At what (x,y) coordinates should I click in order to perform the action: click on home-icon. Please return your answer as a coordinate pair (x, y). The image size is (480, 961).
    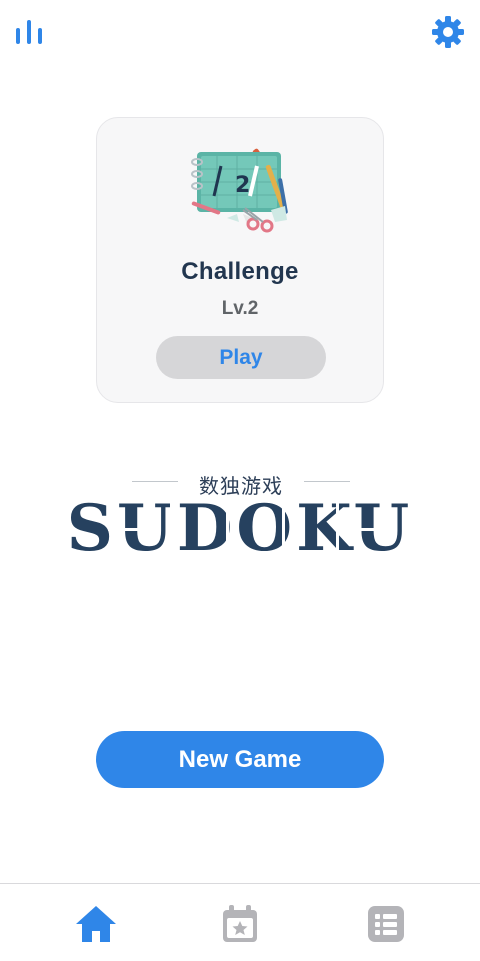
    Looking at the image, I should click on (96, 924).